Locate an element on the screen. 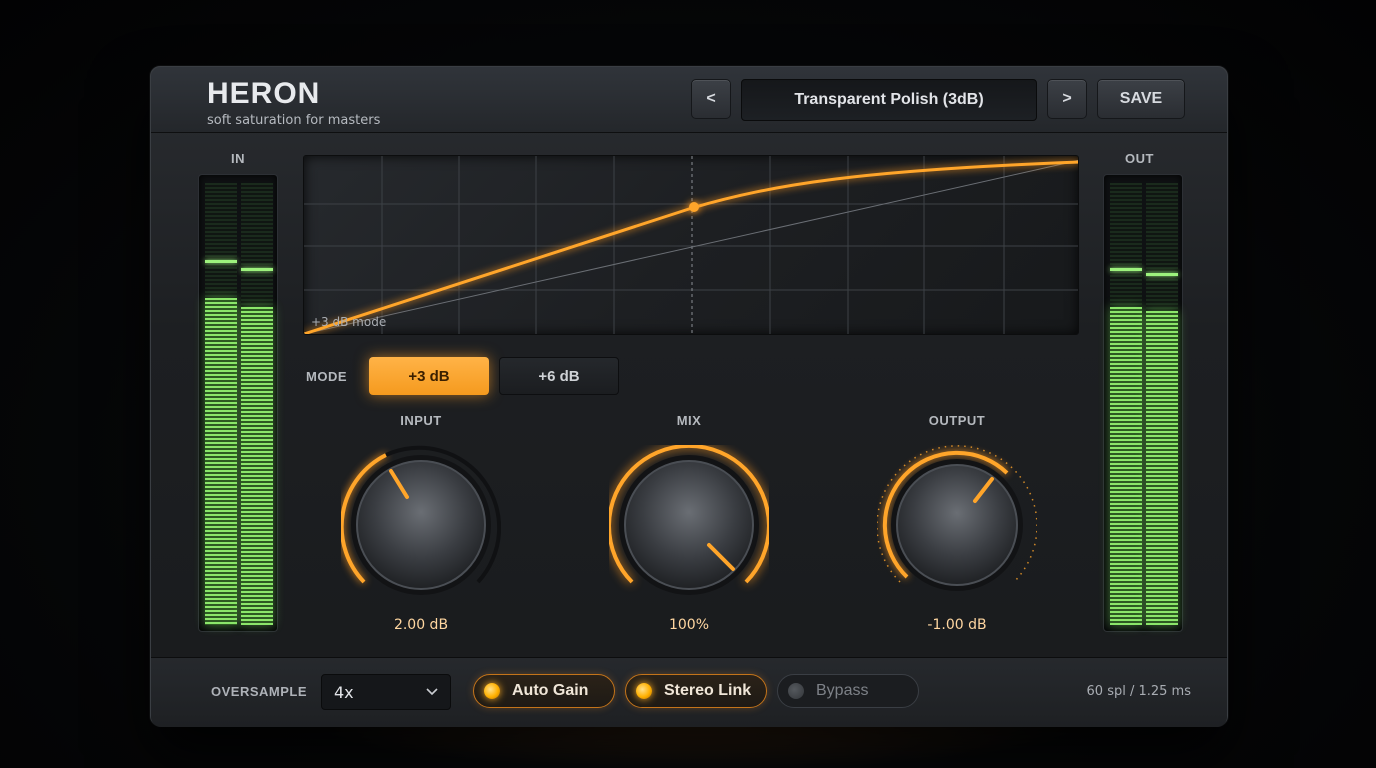 The height and width of the screenshot is (768, 1376). stereo-link-label: Stereo Link is located at coordinates (708, 690).